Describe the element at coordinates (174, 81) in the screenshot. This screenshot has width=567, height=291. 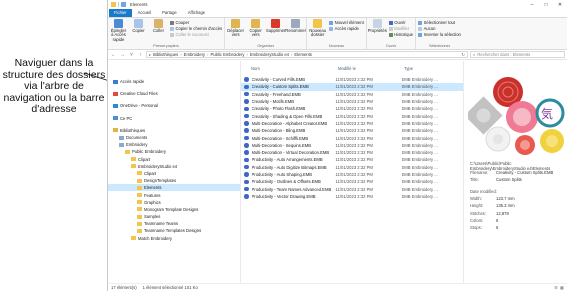
I see `nav-item-quick-access: Accès rapide` at that location.